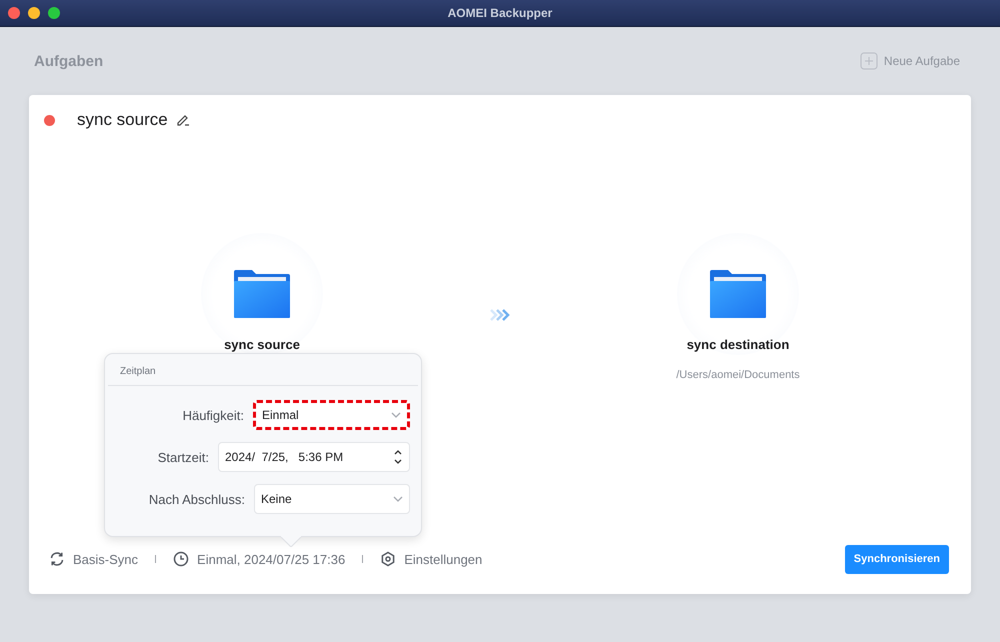  I want to click on plus-icon, so click(869, 61).